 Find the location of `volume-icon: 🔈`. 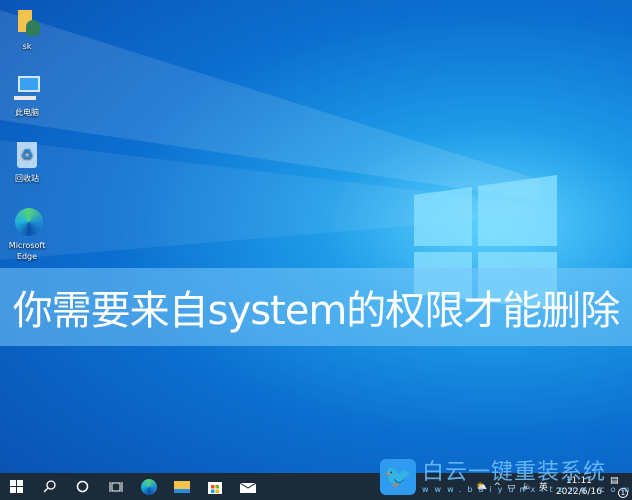

volume-icon: 🔈 is located at coordinates (527, 487).